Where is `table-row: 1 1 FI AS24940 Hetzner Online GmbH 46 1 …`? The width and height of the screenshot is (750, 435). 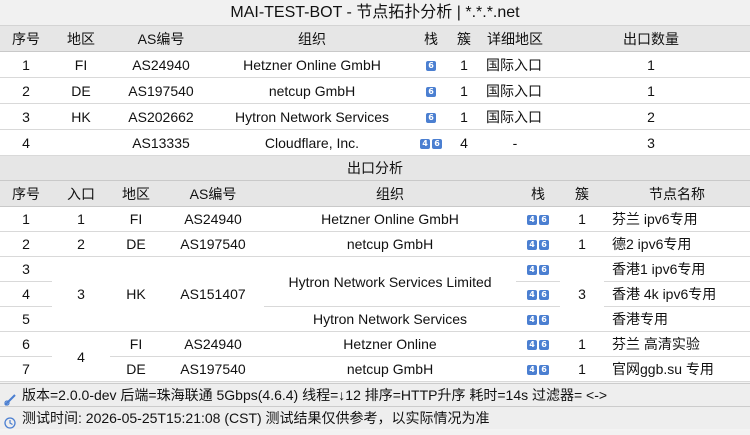
table-row: 1 1 FI AS24940 Hetzner Online GmbH 46 1 … is located at coordinates (375, 219).